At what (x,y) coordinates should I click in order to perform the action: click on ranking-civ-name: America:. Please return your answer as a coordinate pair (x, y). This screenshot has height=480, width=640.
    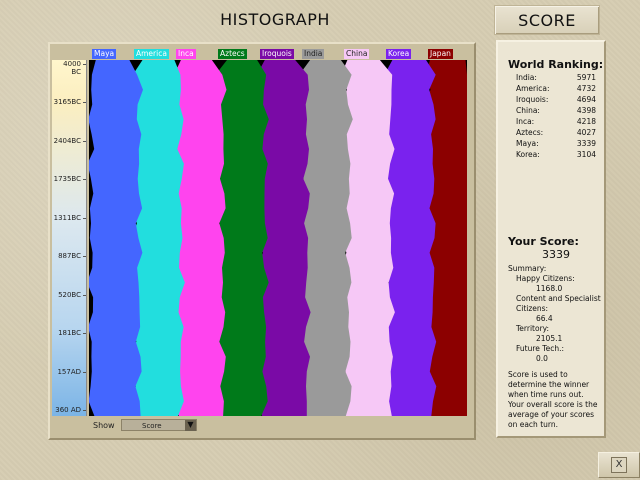
    Looking at the image, I should click on (533, 88).